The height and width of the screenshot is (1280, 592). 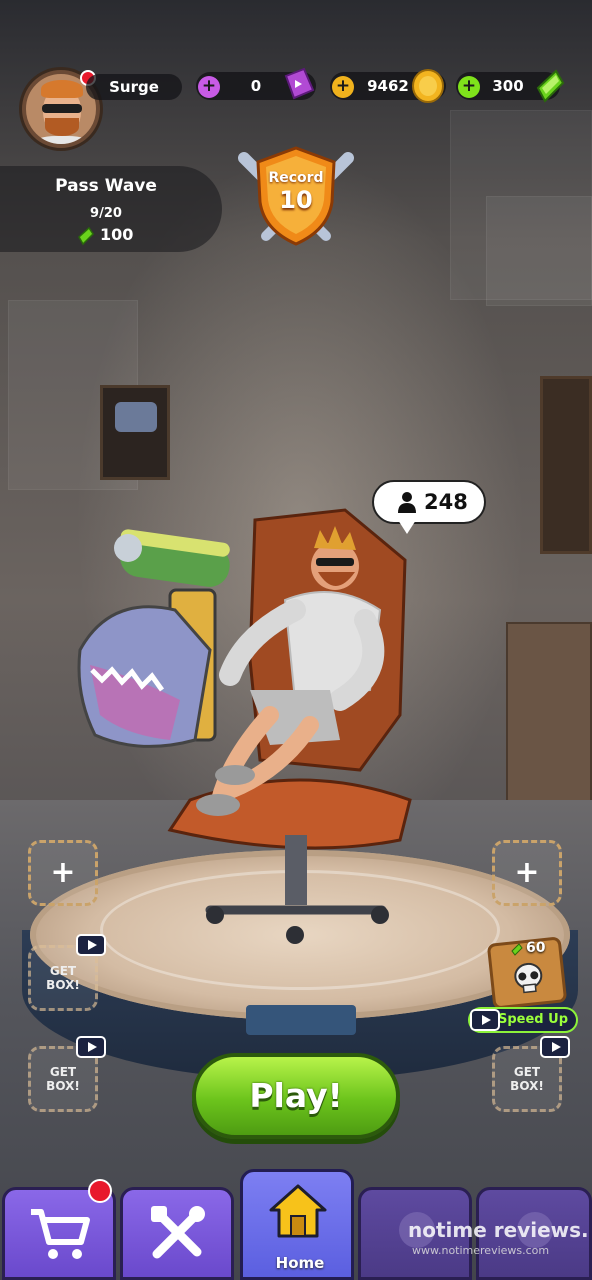 I want to click on coin-icon, so click(x=428, y=86).